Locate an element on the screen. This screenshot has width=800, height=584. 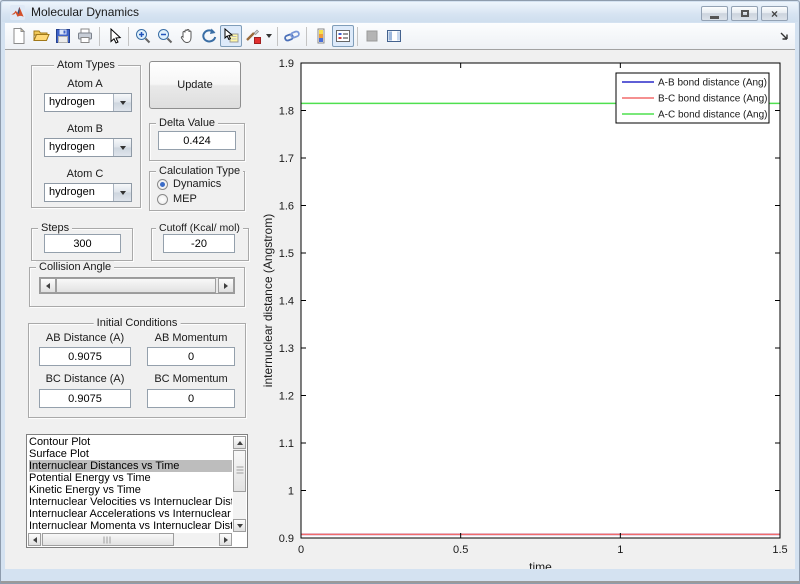
cutoff-field is located at coordinates (199, 243).